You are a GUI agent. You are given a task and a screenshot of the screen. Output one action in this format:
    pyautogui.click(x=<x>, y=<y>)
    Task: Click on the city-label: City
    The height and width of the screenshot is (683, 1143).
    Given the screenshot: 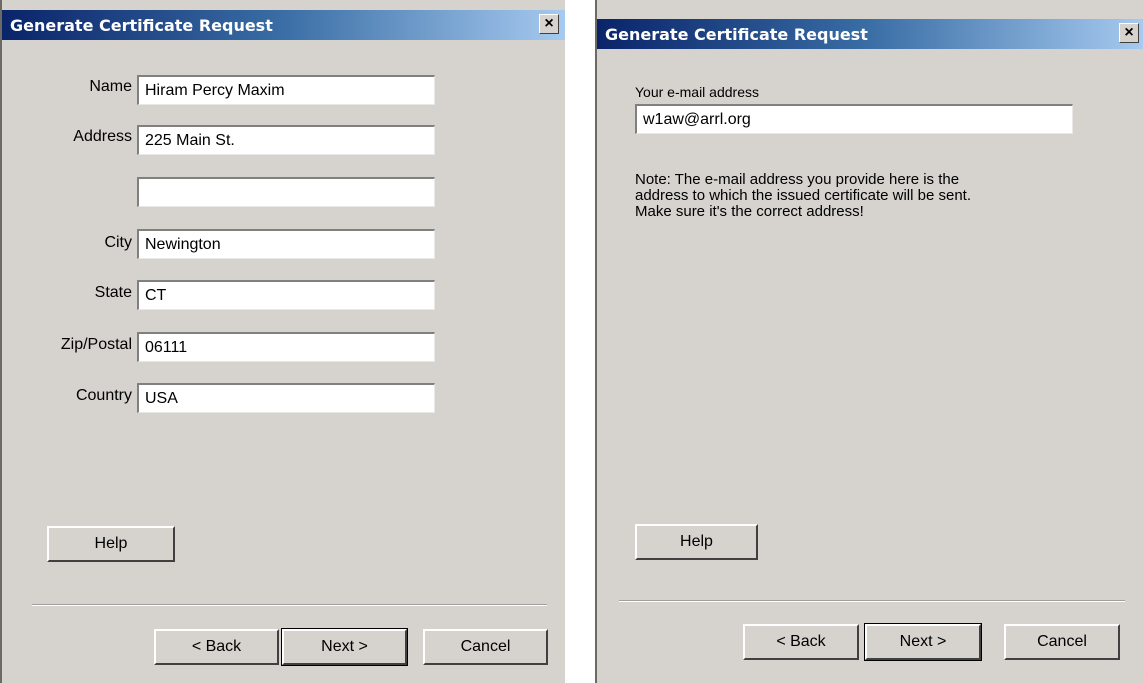 What is the action you would take?
    pyautogui.click(x=118, y=242)
    